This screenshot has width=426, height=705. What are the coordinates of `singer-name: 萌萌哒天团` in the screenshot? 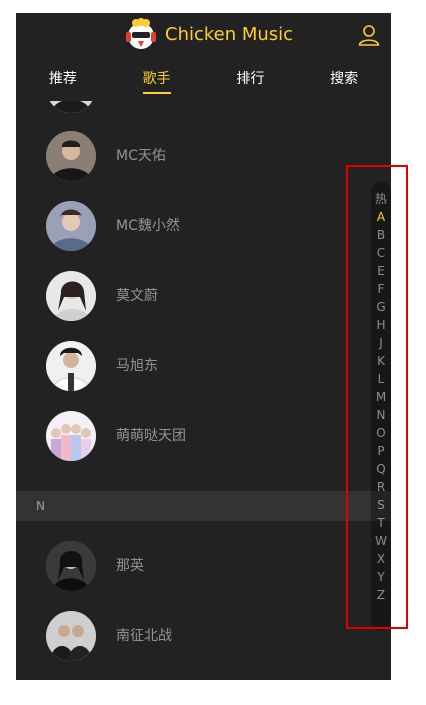 It's located at (151, 436).